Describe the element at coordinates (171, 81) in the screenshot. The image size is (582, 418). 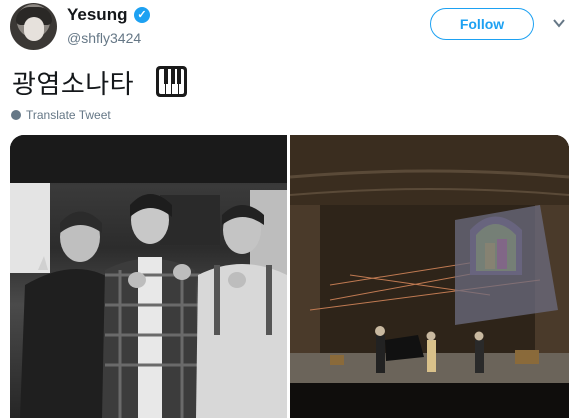
I see `piano-icon` at that location.